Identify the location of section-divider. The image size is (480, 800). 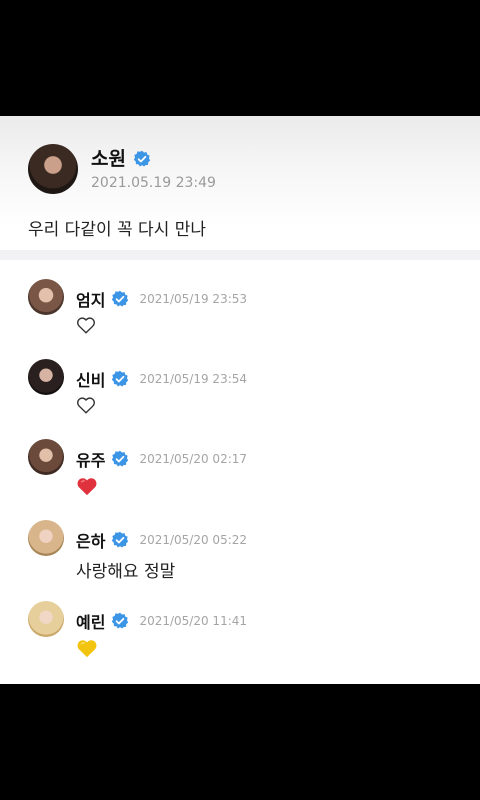
(240, 255).